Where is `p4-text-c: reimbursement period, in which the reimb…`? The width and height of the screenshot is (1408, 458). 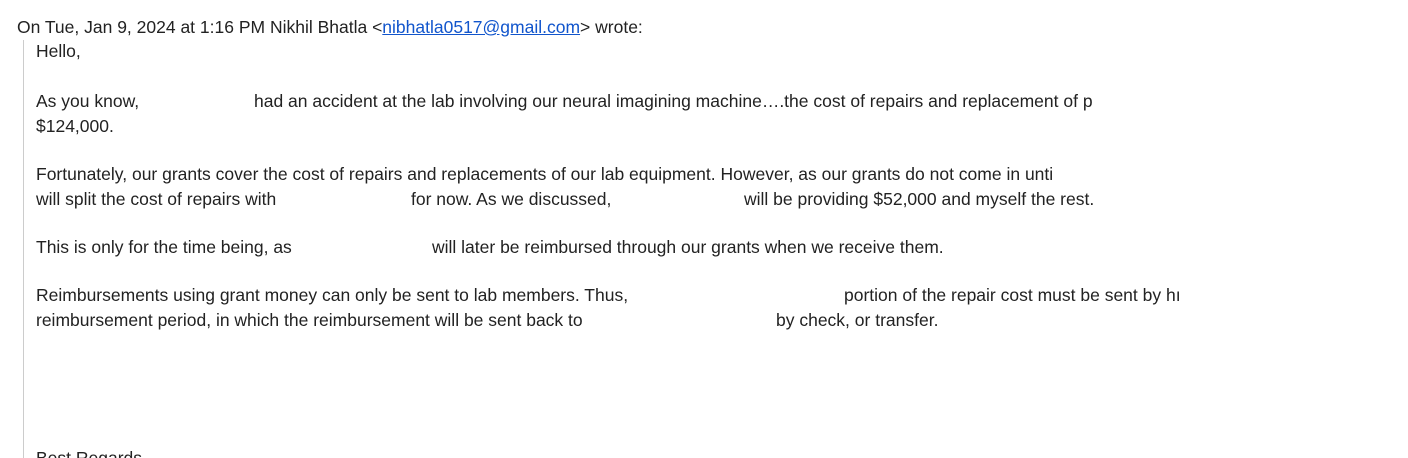
p4-text-c: reimbursement period, in which the reimb… is located at coordinates (309, 320).